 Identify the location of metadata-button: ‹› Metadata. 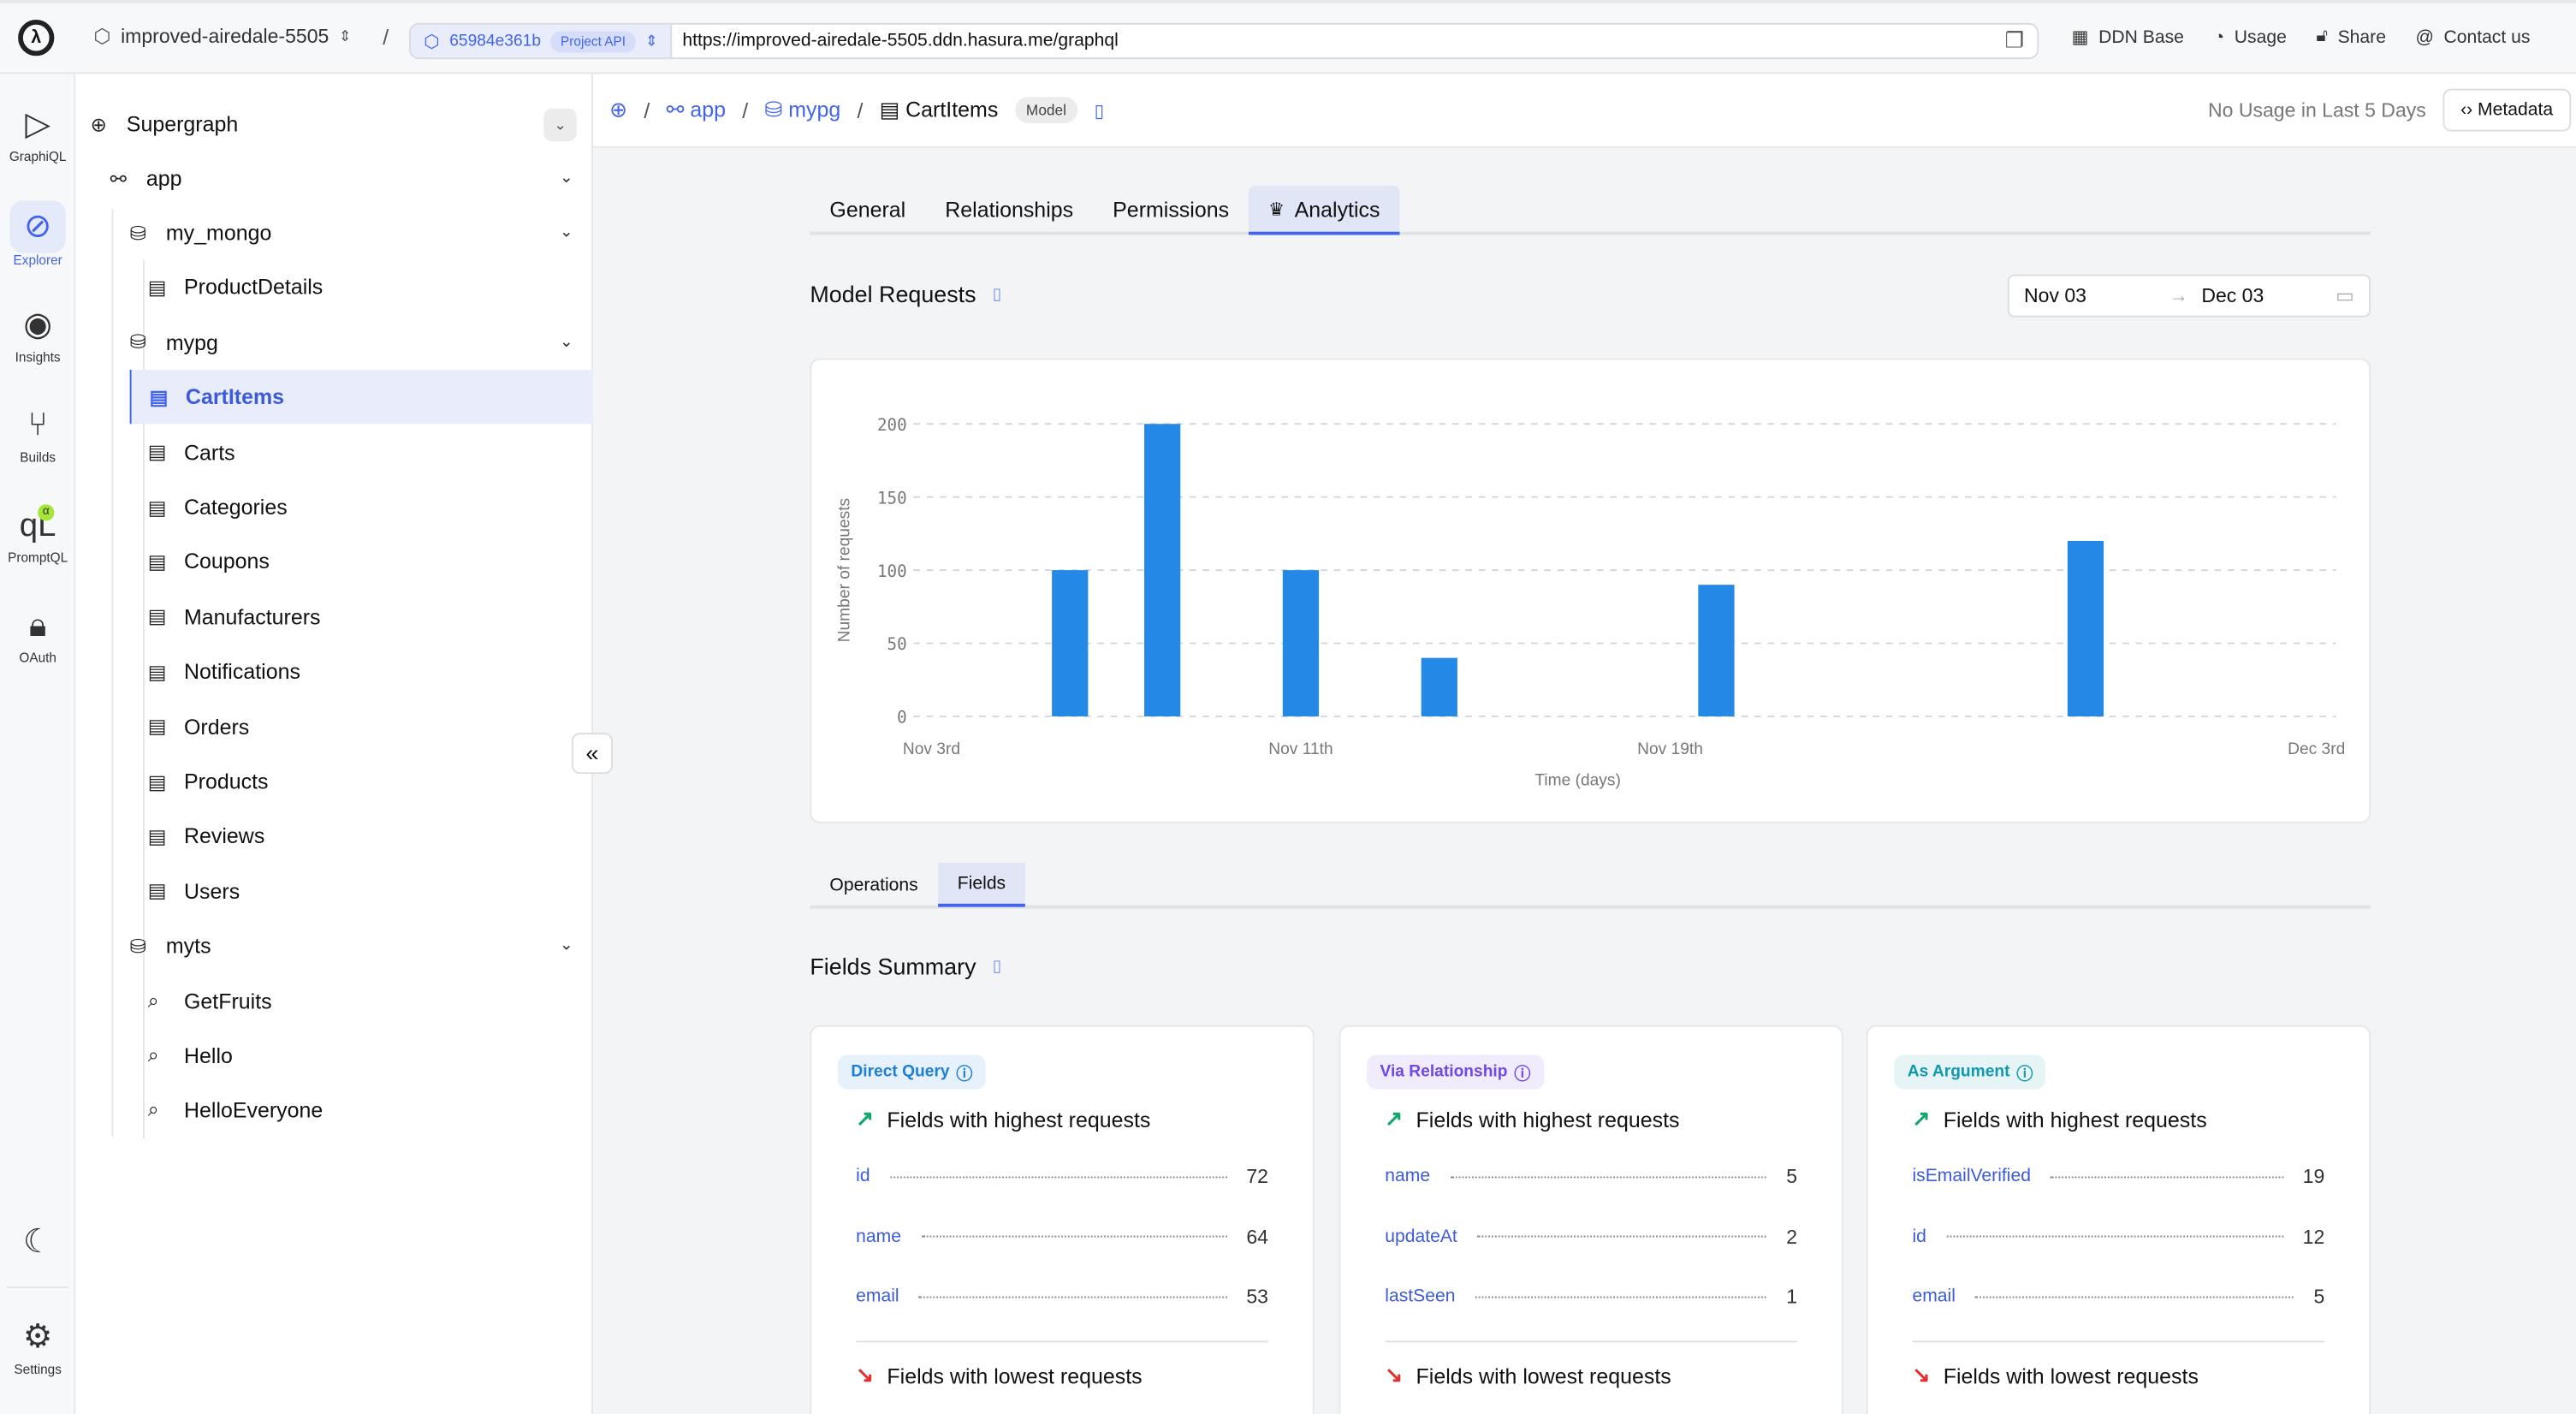
(2507, 110).